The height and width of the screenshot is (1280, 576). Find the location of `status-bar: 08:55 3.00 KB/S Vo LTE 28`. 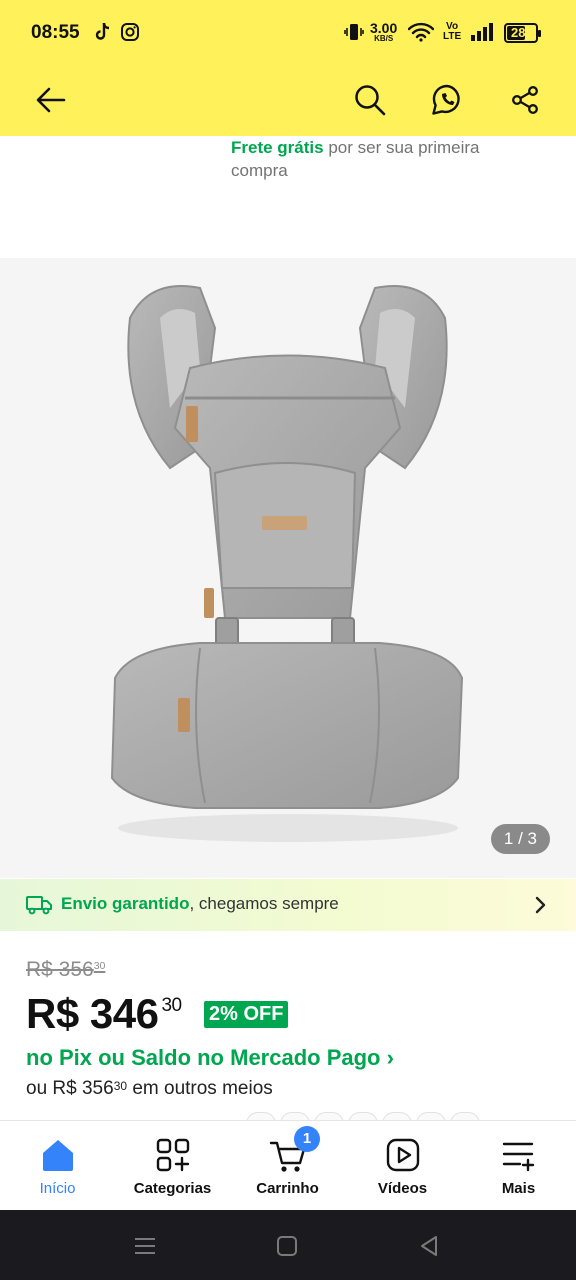

status-bar: 08:55 3.00 KB/S Vo LTE 28 is located at coordinates (288, 33).